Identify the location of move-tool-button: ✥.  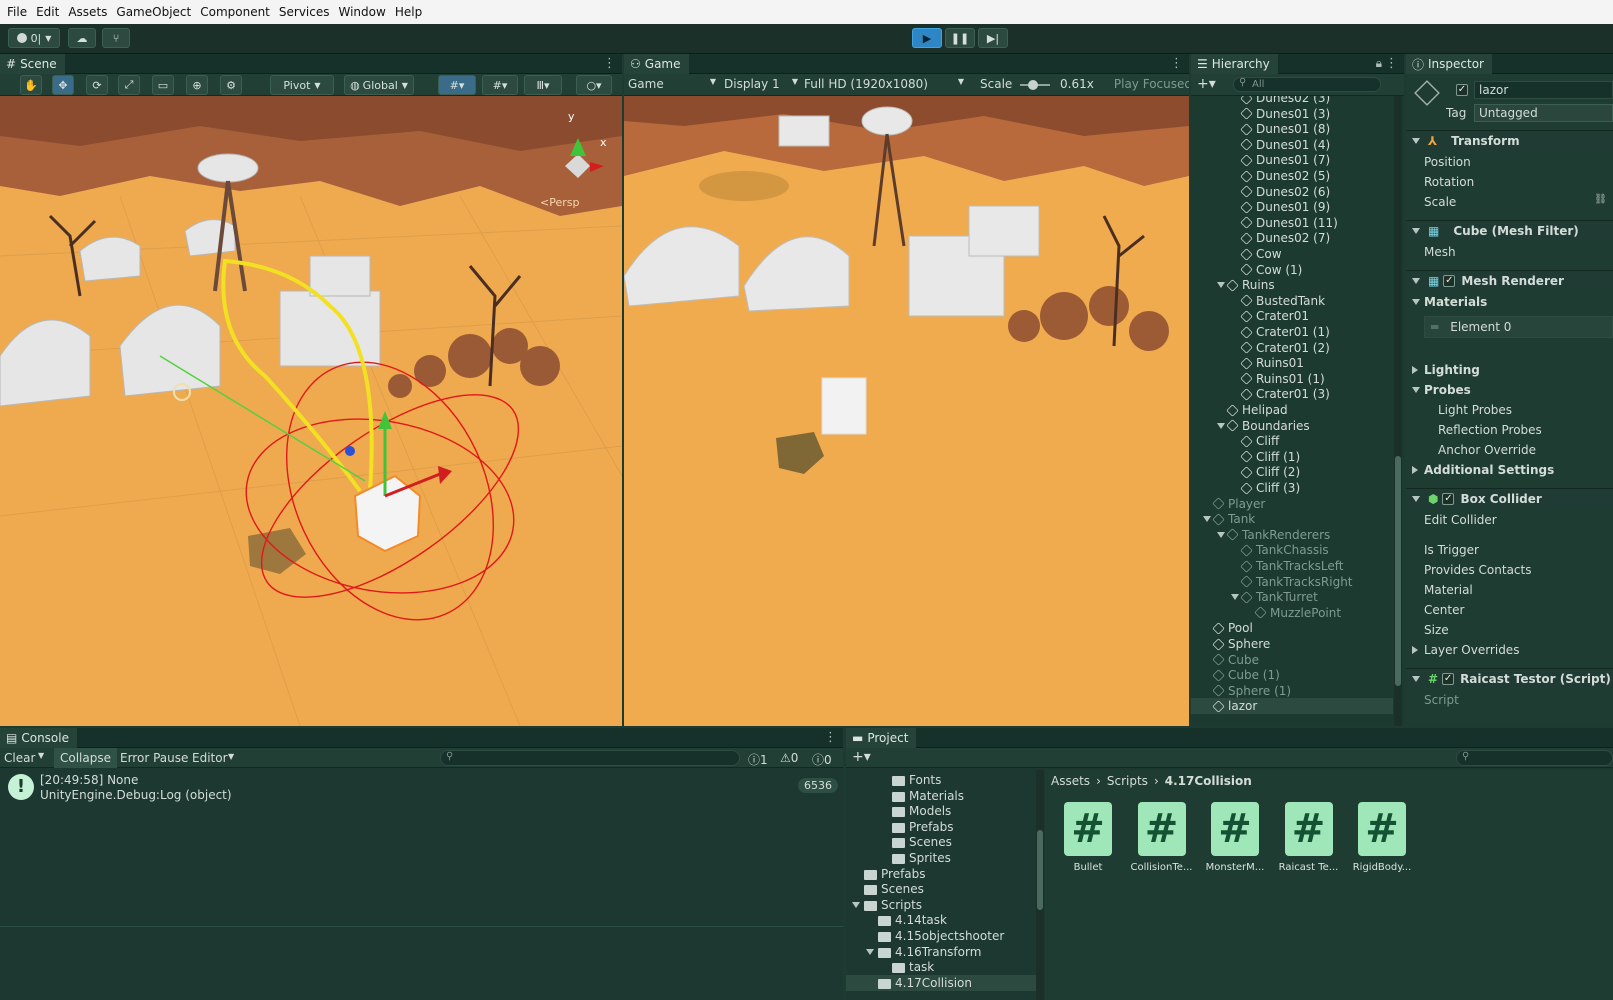
(63, 85).